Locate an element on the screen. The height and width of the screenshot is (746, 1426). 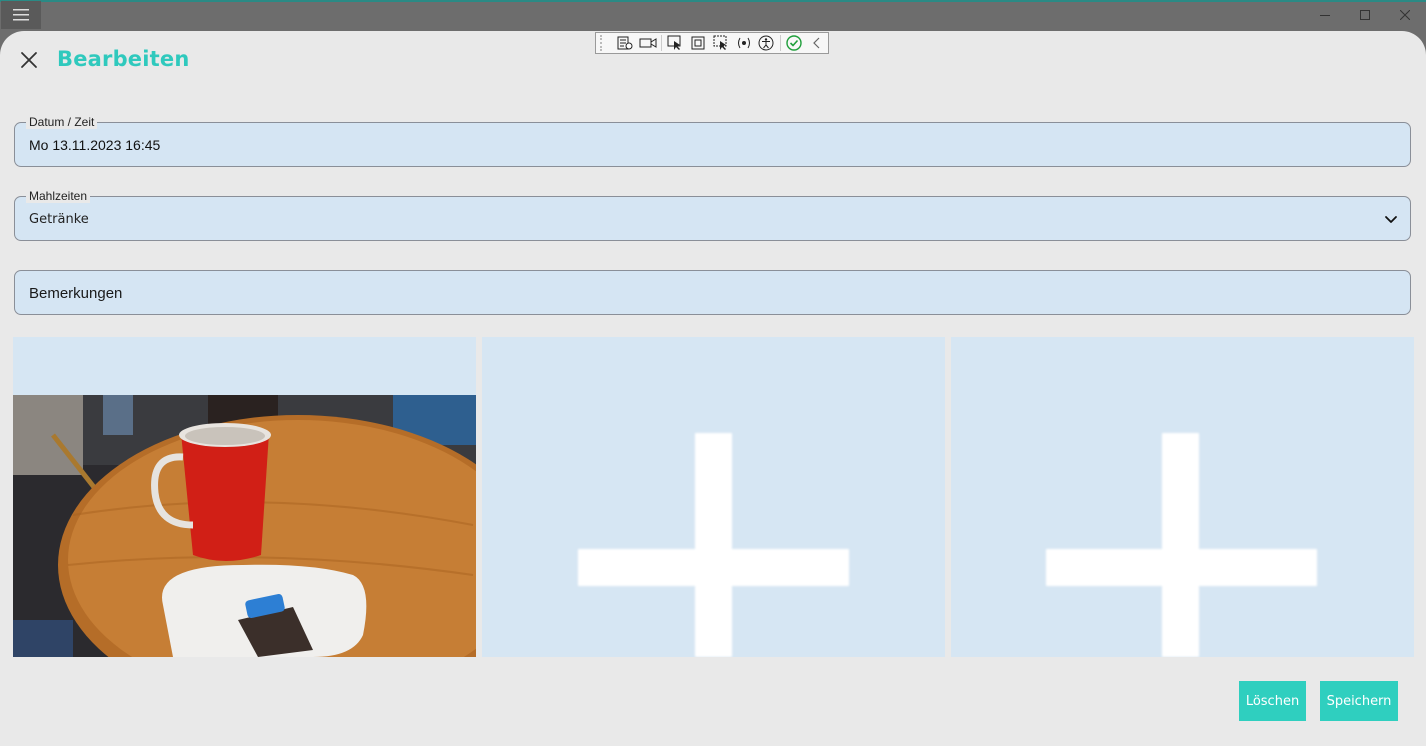
window-accent-strip is located at coordinates (713, 1).